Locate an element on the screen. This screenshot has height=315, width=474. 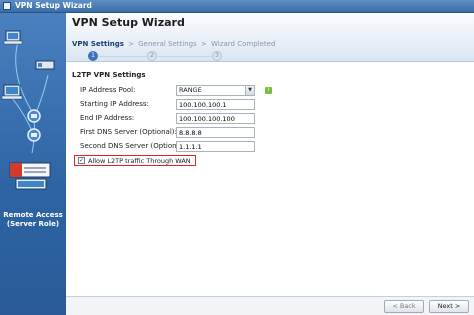
ip-pool-label: IP Address Pool: is located at coordinates (108, 90).